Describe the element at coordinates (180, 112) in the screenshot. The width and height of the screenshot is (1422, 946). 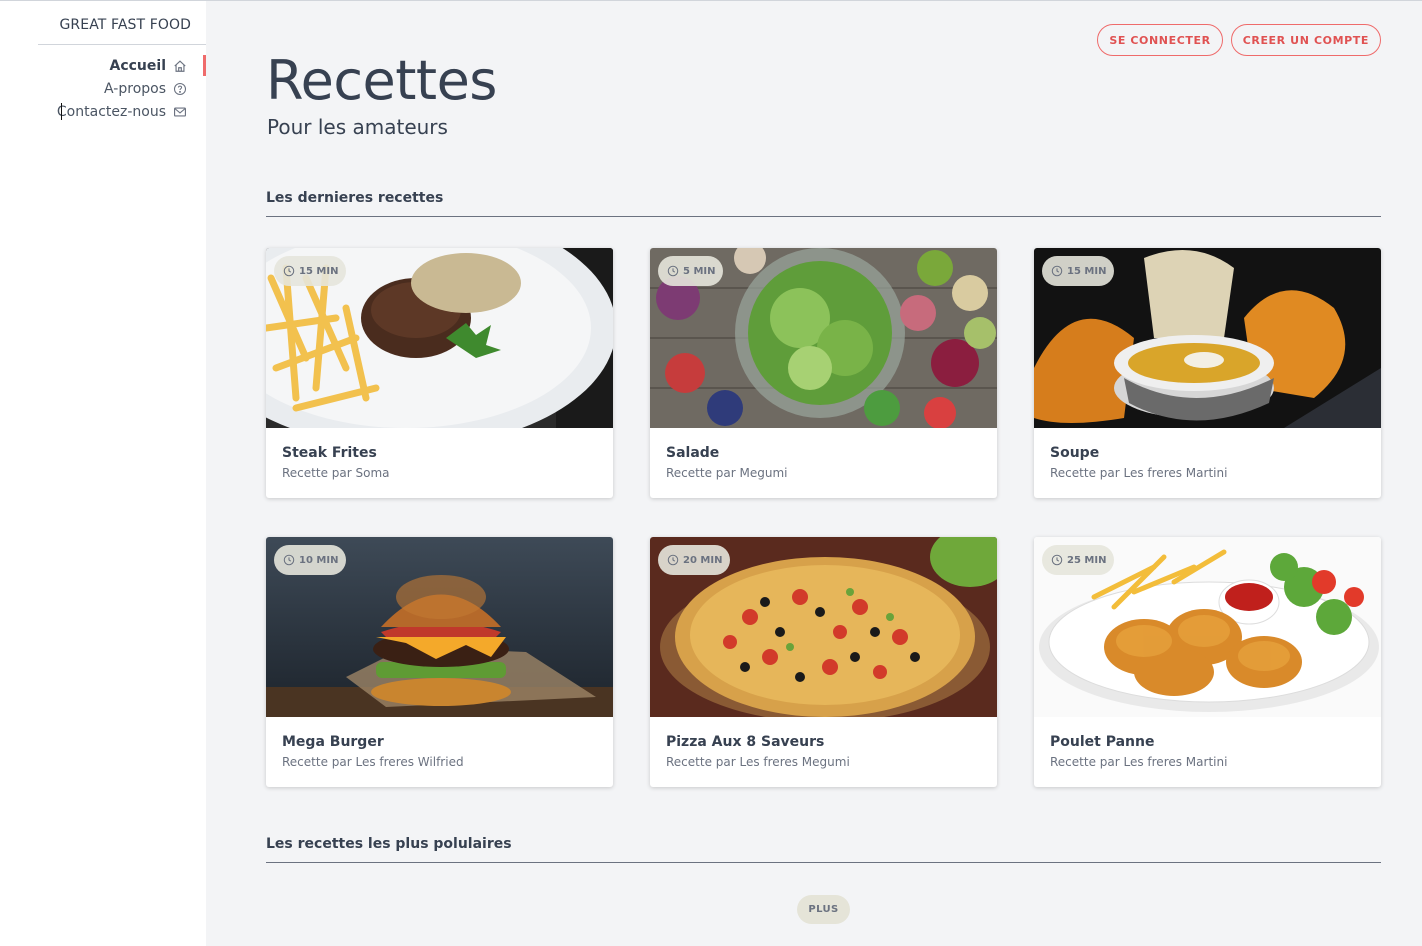
I see `mail-icon` at that location.